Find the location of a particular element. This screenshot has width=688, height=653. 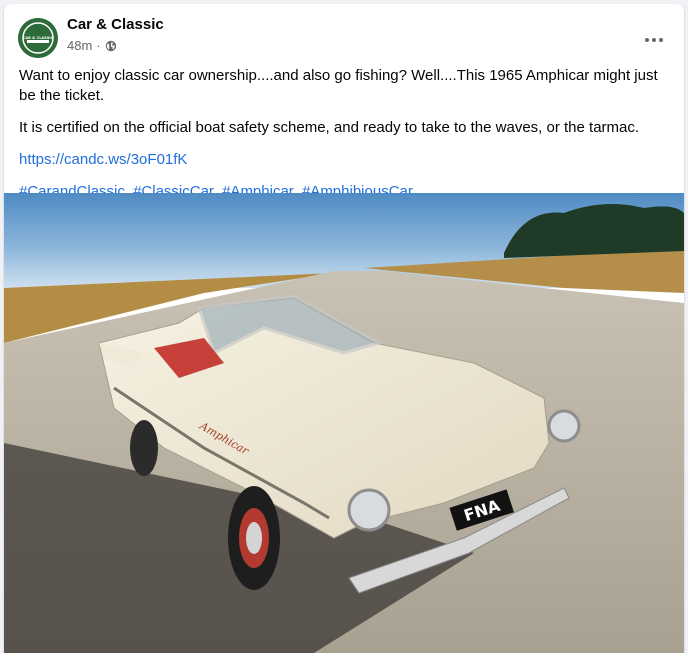

post-header: CAR & CLASSIC Car & Classic 48m · is located at coordinates (344, 34).